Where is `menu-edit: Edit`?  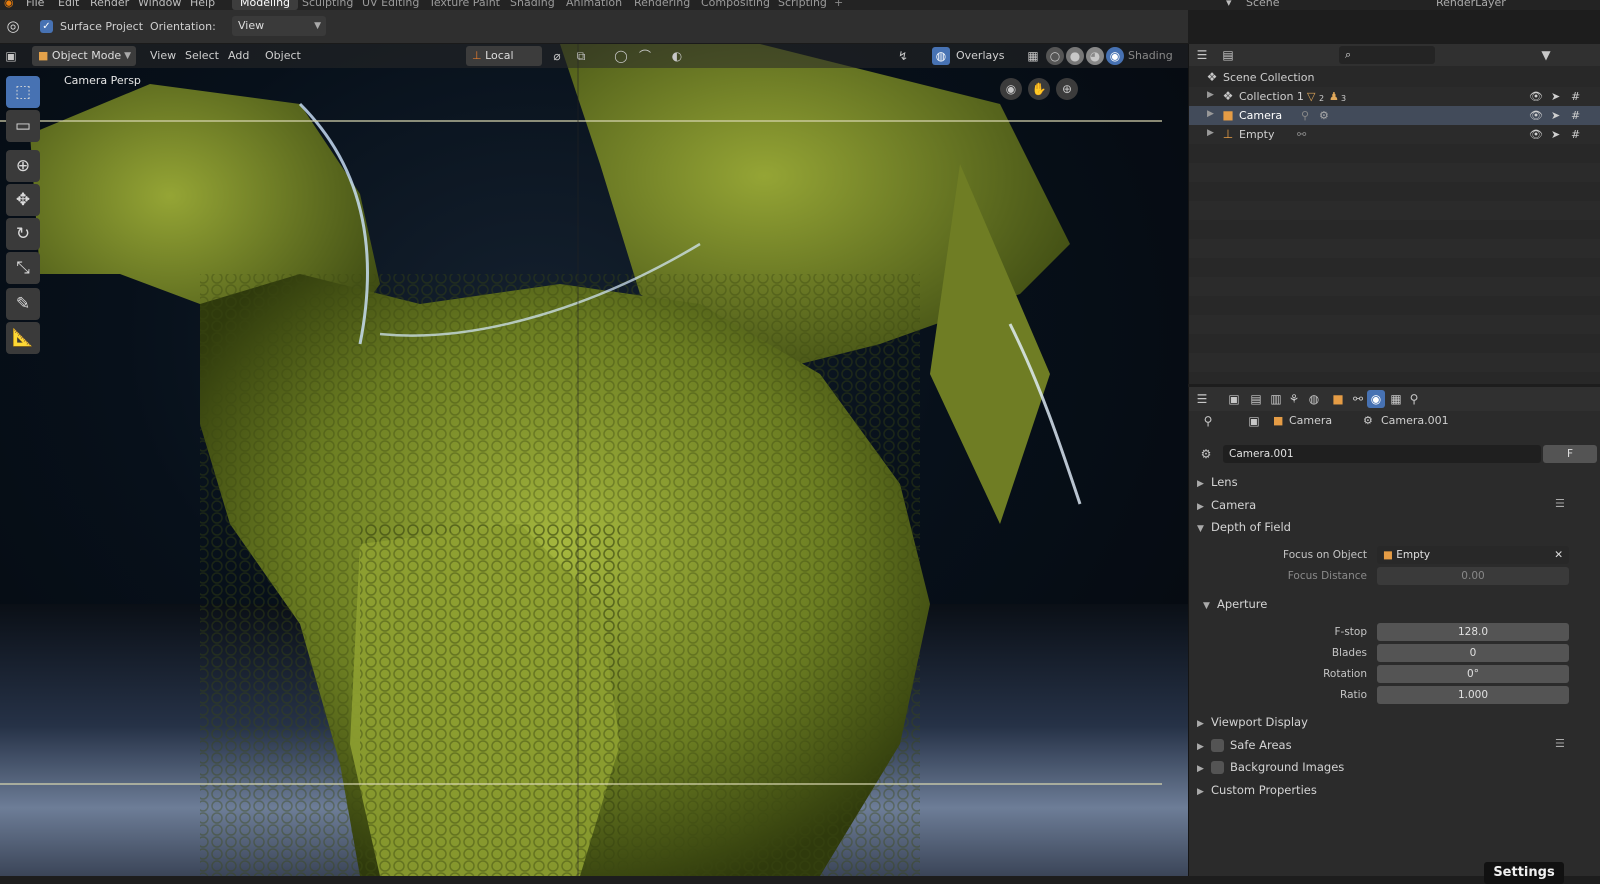
menu-edit: Edit is located at coordinates (68, 4).